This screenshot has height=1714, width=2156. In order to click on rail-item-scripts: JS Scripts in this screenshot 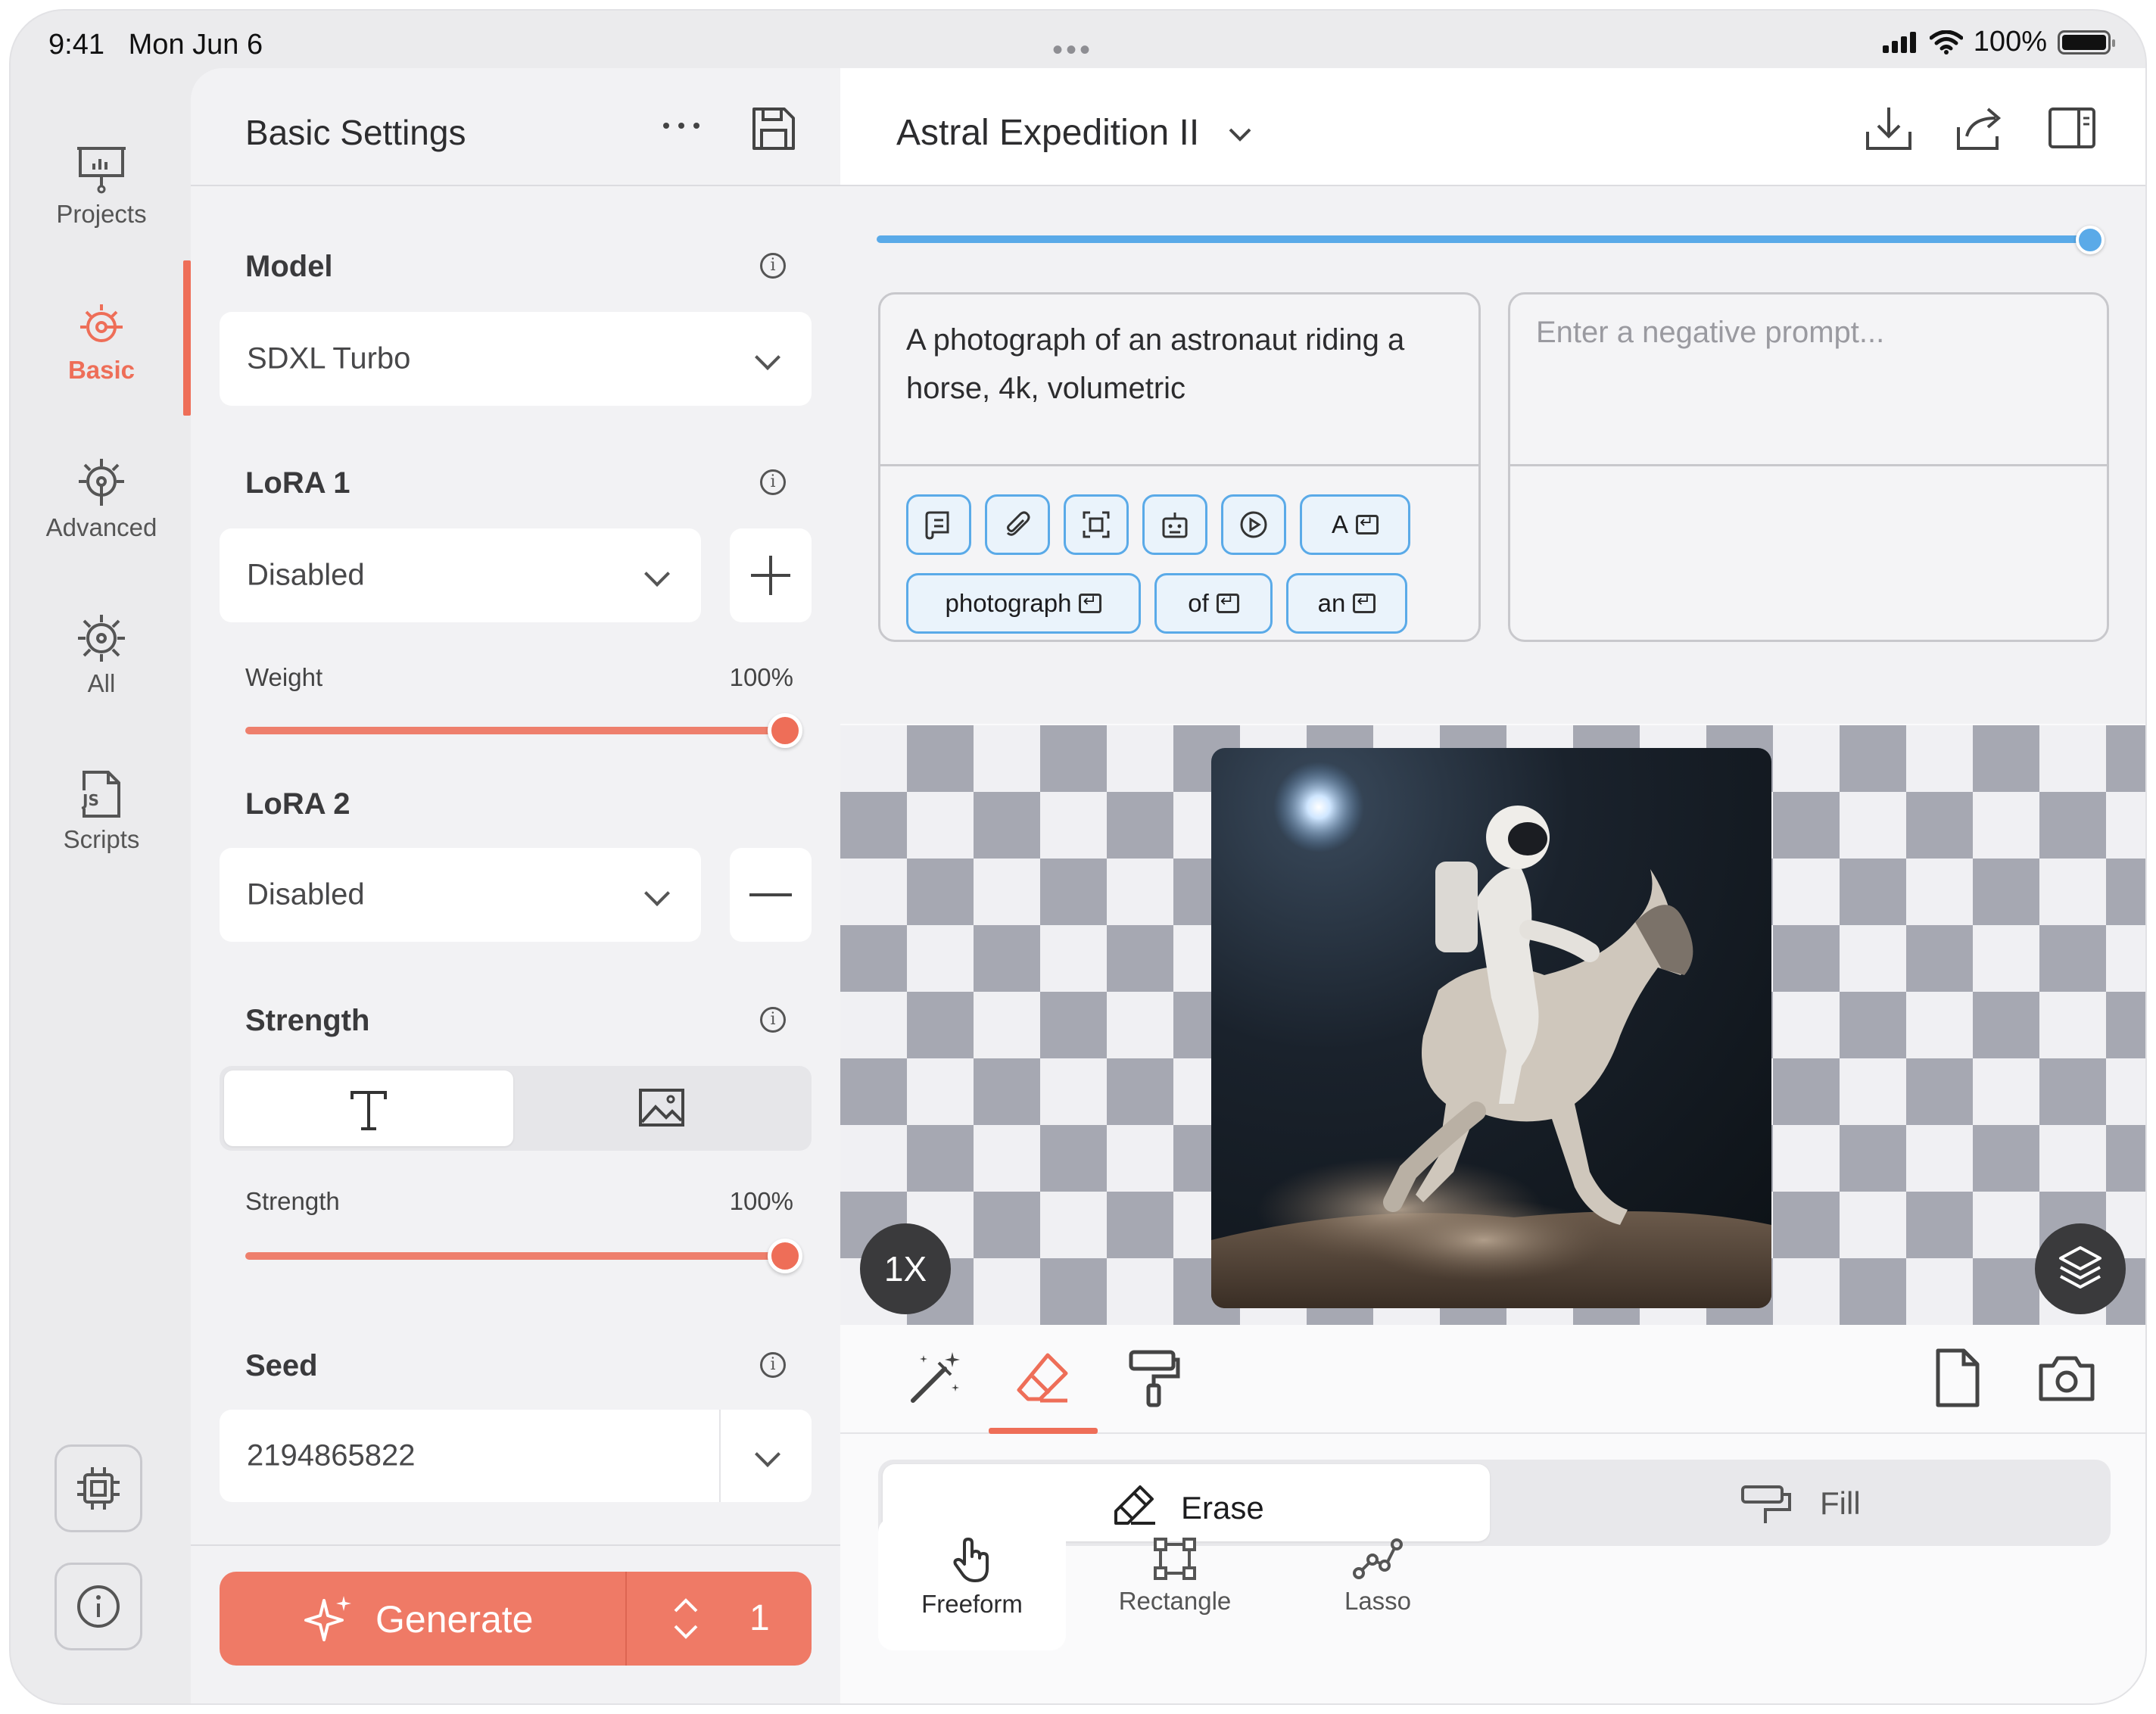, I will do `click(101, 811)`.